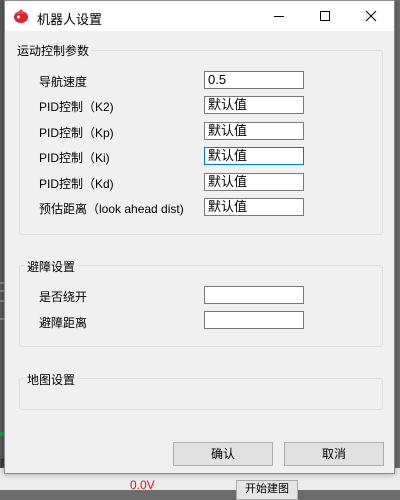  Describe the element at coordinates (254, 207) in the screenshot. I see `lookahead-dist-field: 默认值` at that location.